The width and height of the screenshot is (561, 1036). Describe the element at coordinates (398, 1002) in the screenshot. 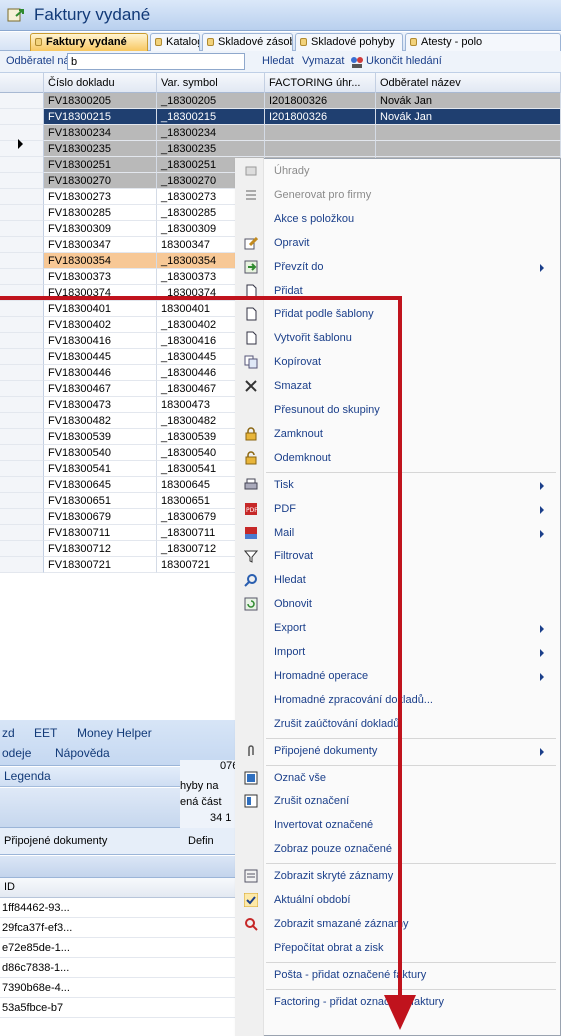

I see `context-menu-item: Factoring - přidat označené faktury` at that location.